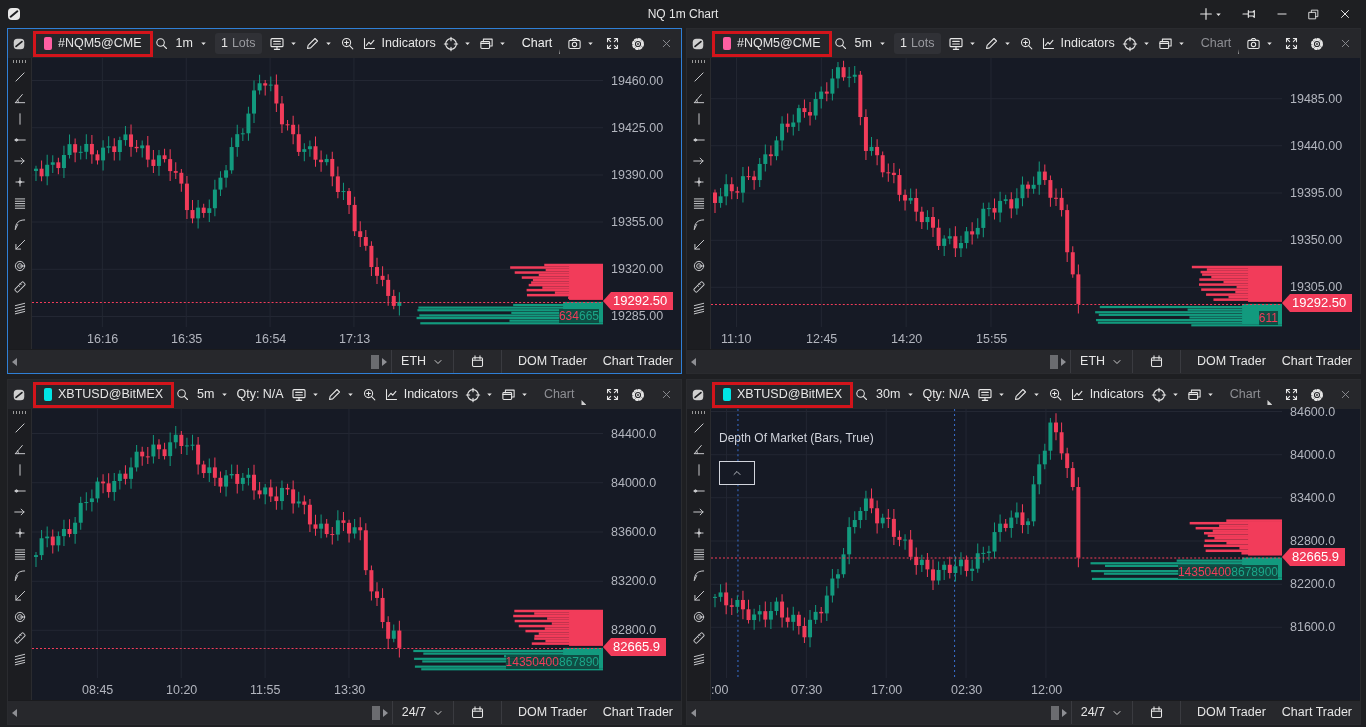 Image resolution: width=1366 pixels, height=727 pixels. I want to click on close-icon, so click(1345, 14).